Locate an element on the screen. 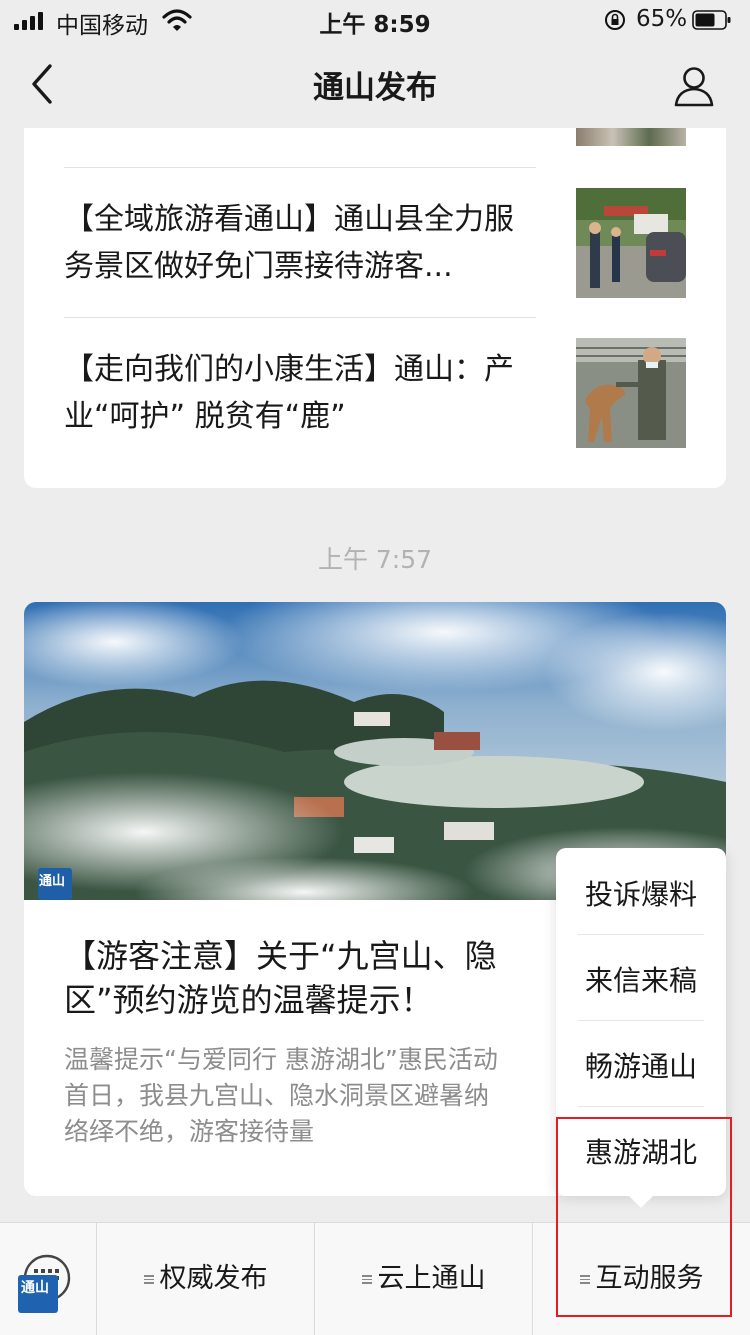 The image size is (750, 1335). submenu-item-submission: 来信来稿 is located at coordinates (641, 981).